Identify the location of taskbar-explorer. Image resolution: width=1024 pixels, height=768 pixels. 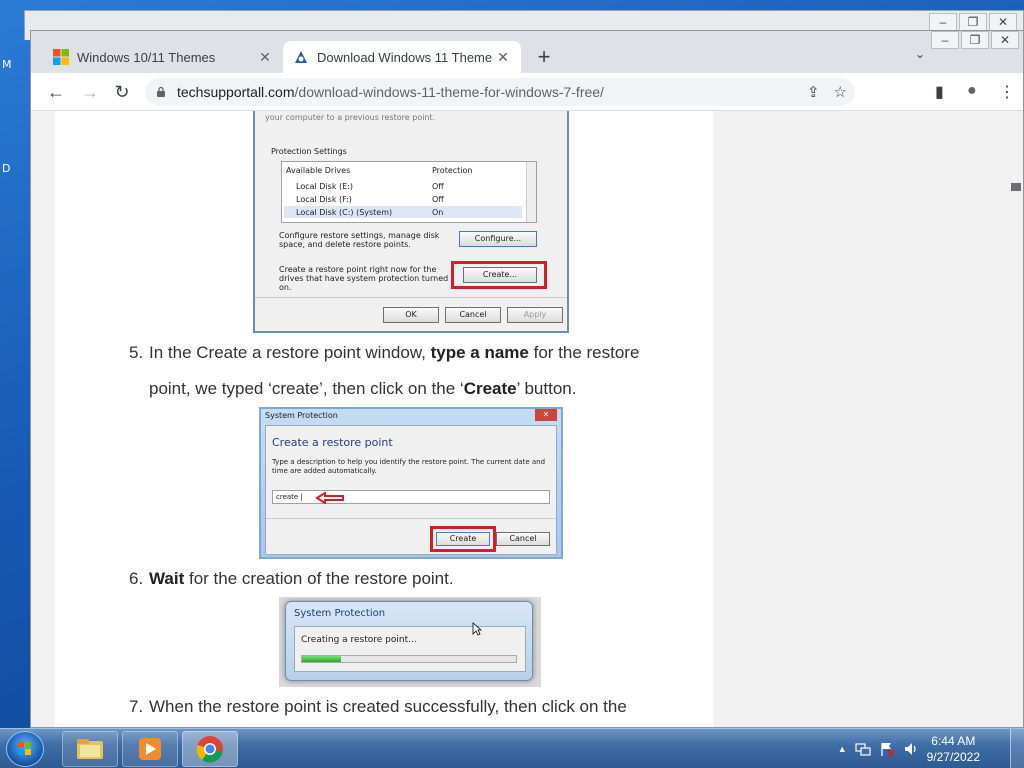
(90, 749).